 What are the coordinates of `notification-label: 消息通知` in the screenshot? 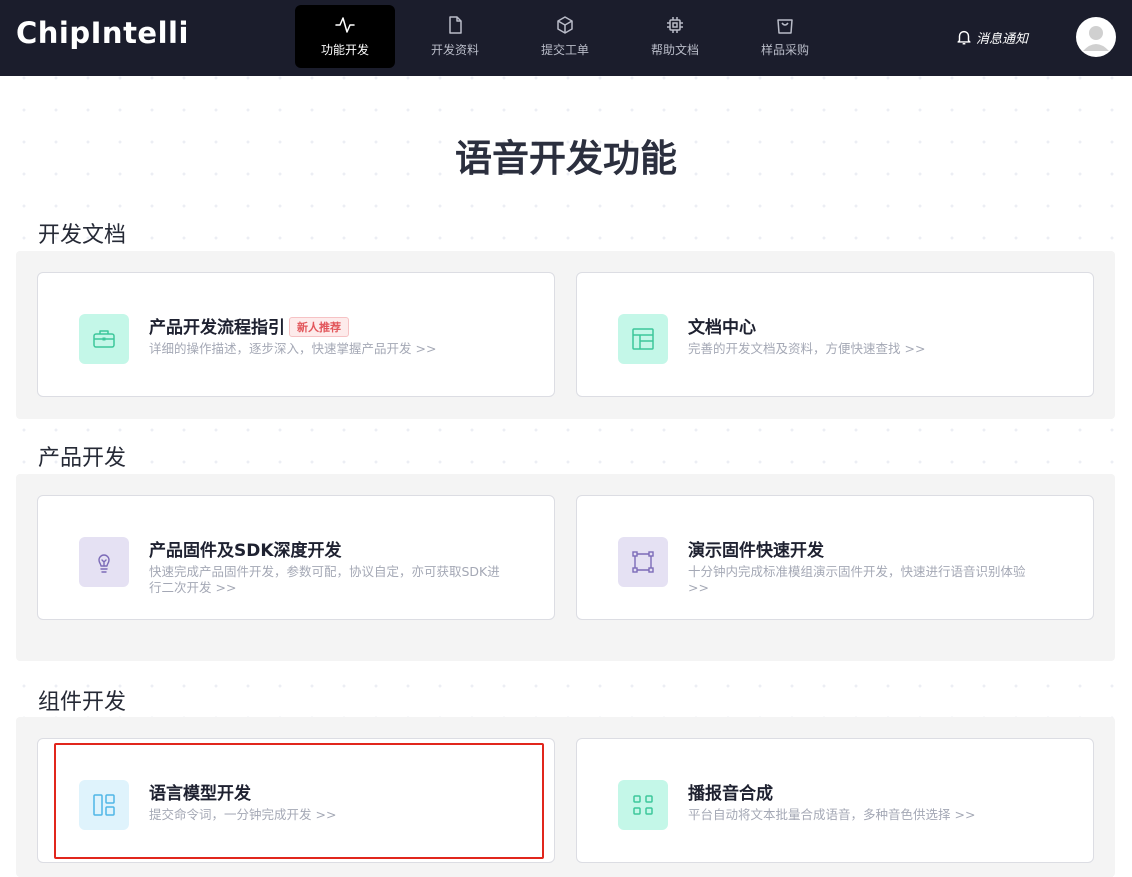 It's located at (1002, 39).